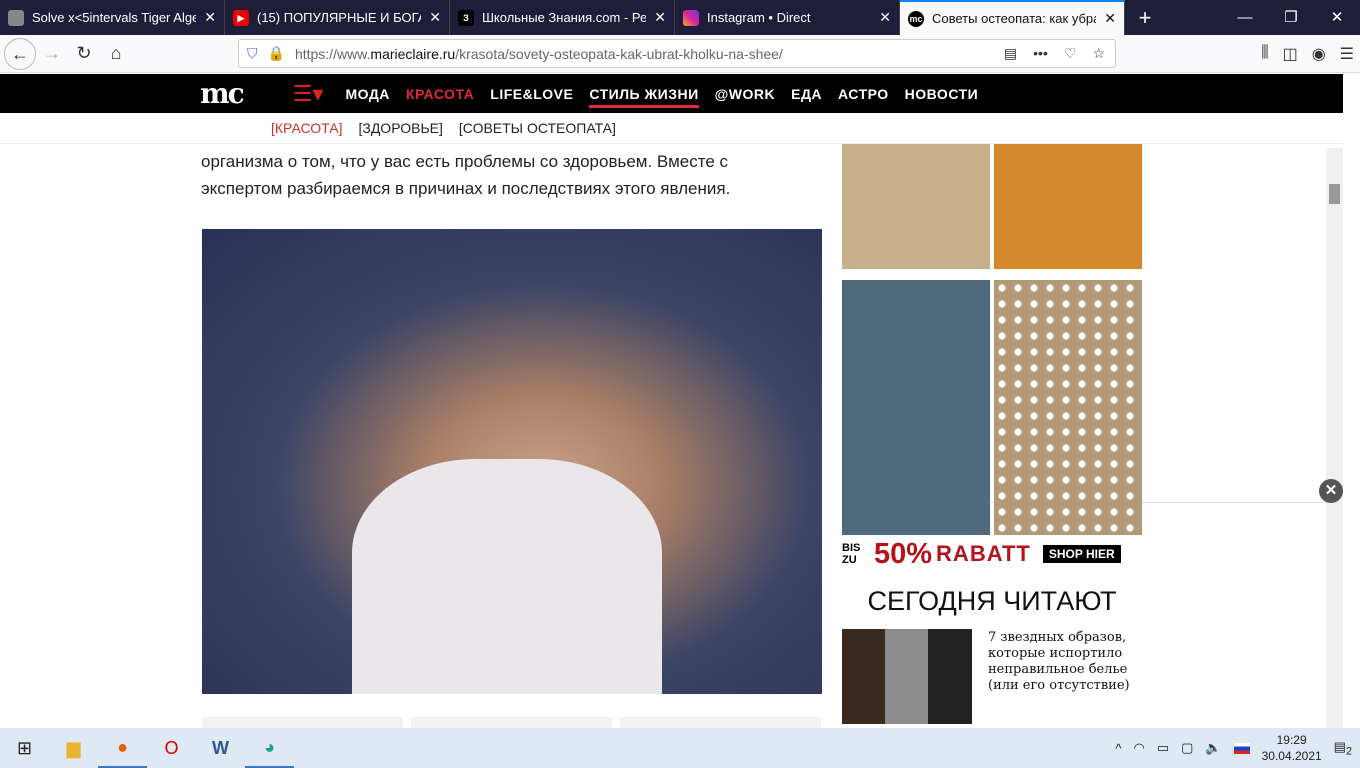 This screenshot has width=1360, height=768. Describe the element at coordinates (308, 94) in the screenshot. I see `hamburger-menu-icon: ☰▾` at that location.